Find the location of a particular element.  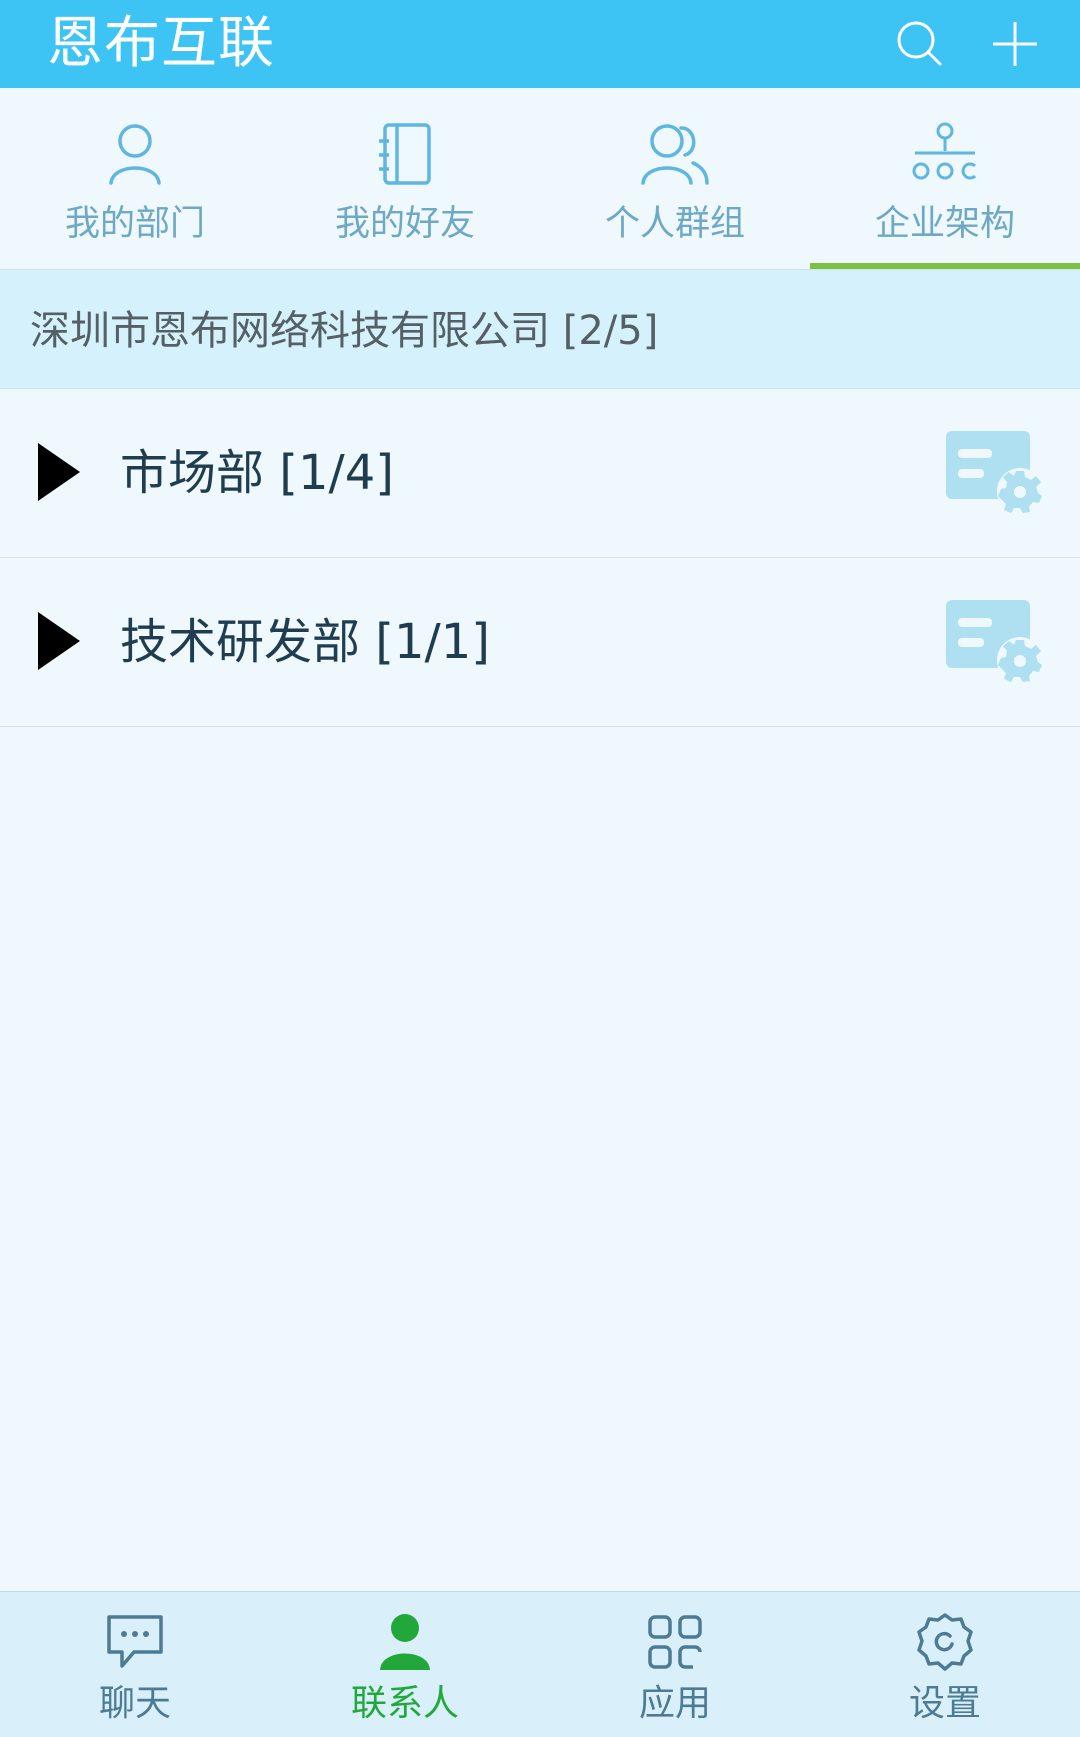

nav-apps: 应用 is located at coordinates (675, 1664).